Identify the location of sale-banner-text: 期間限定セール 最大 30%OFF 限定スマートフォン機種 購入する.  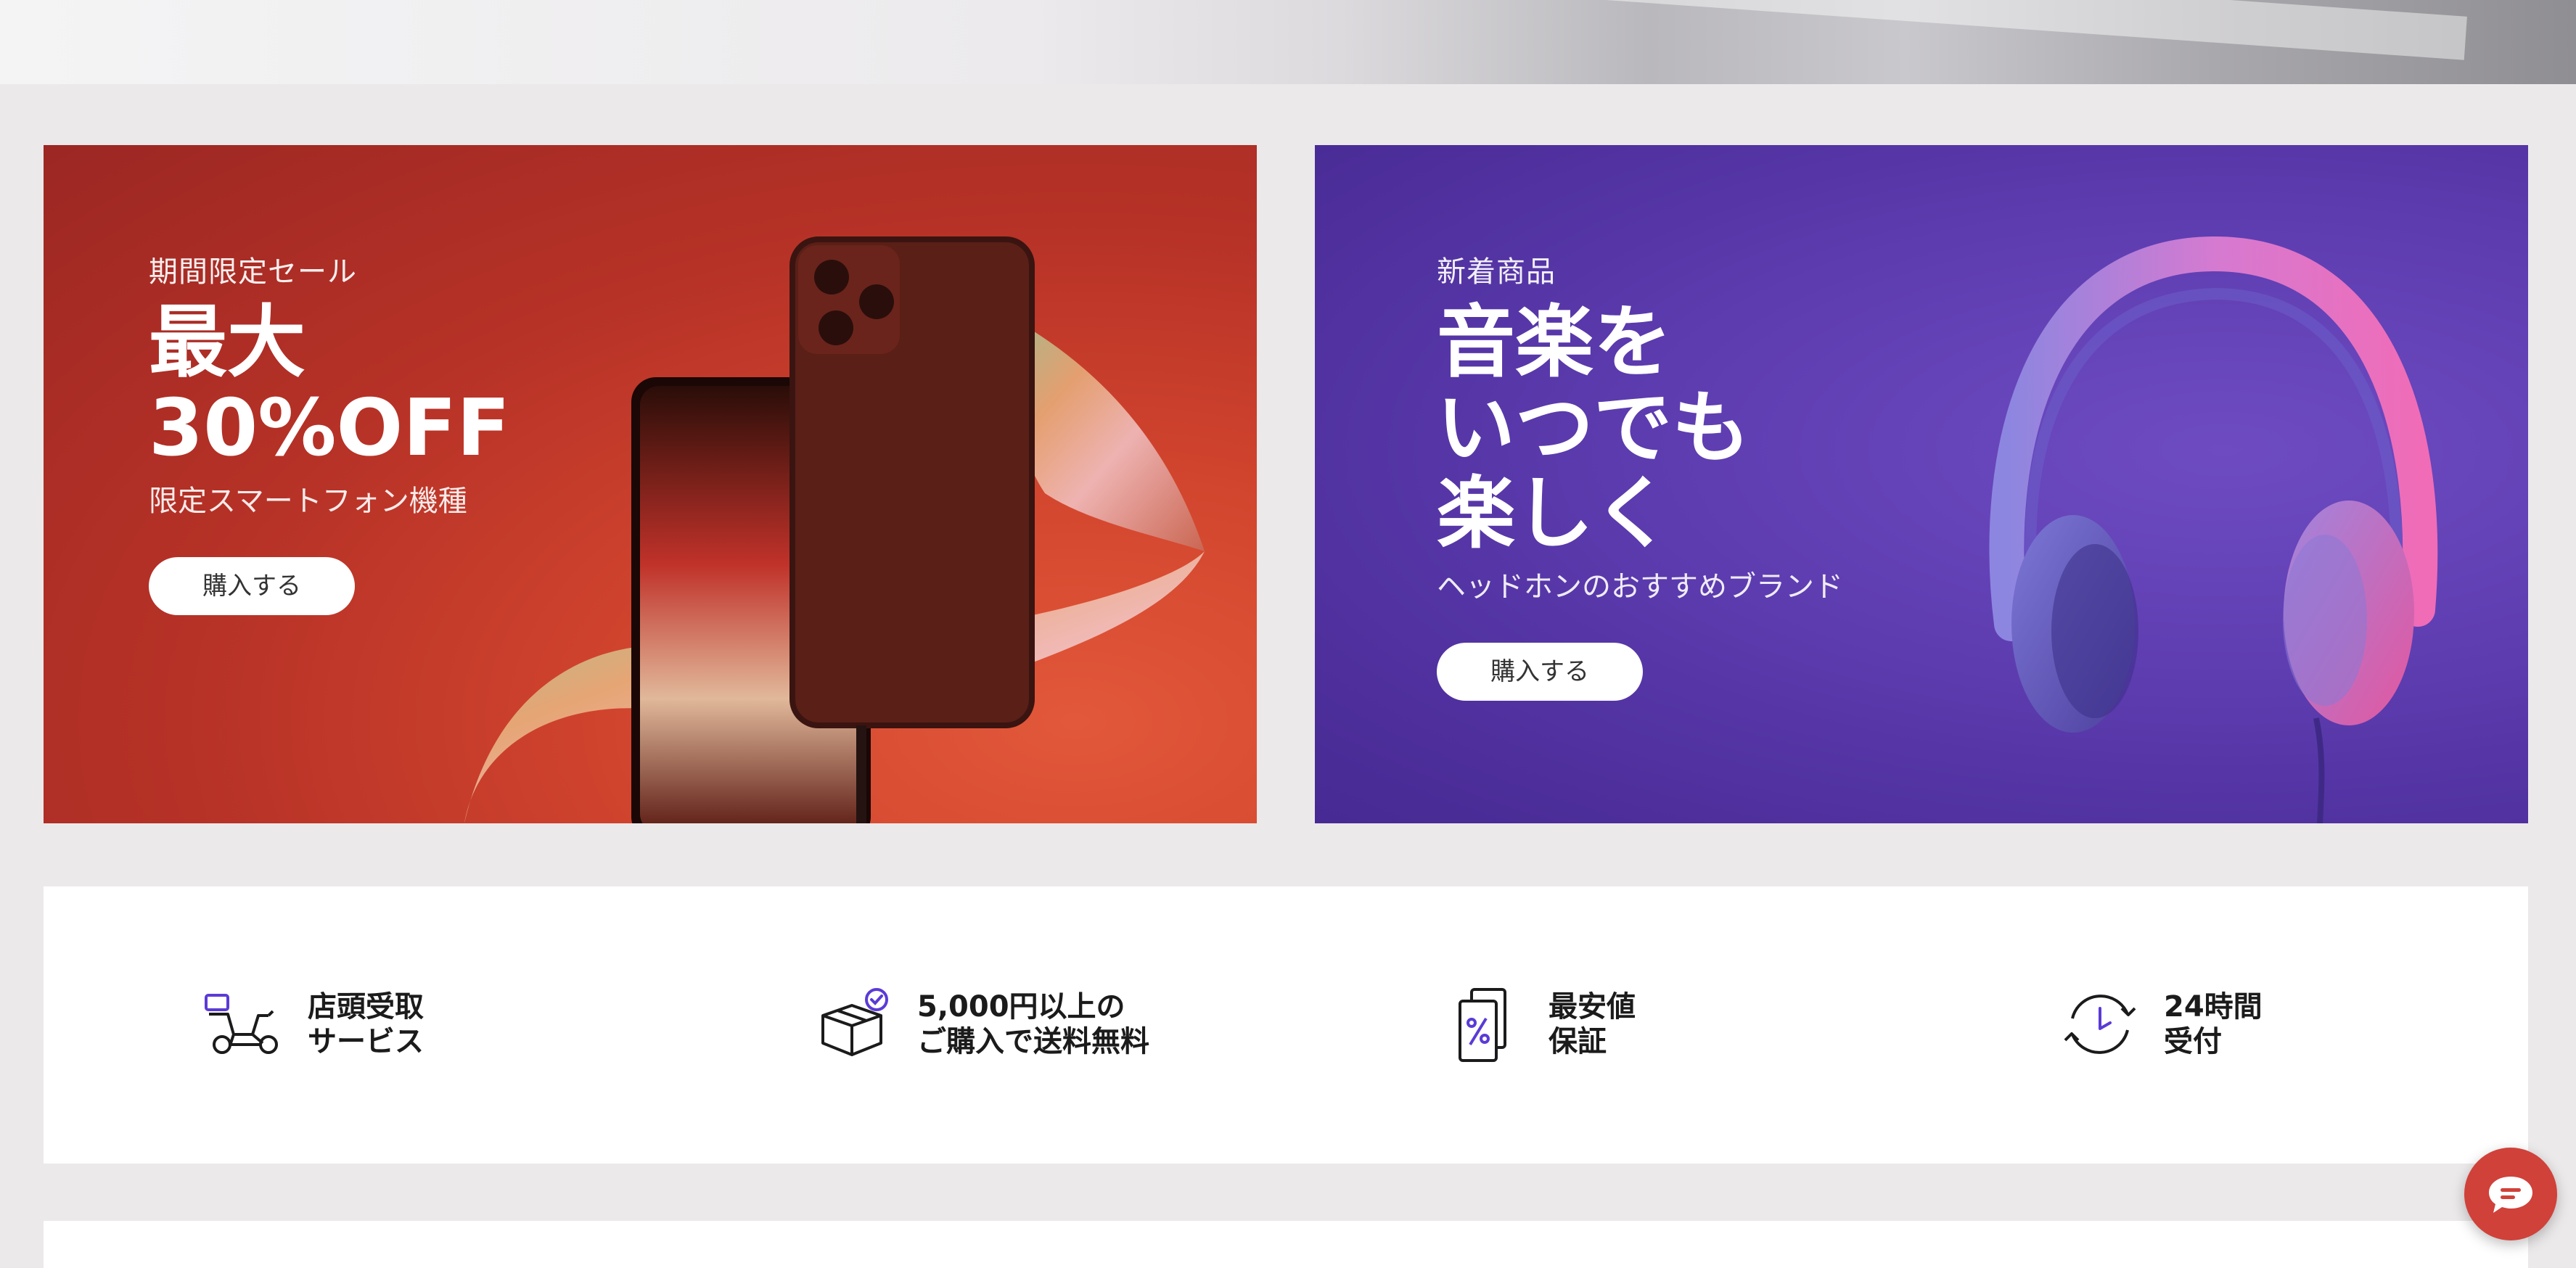
(329, 431).